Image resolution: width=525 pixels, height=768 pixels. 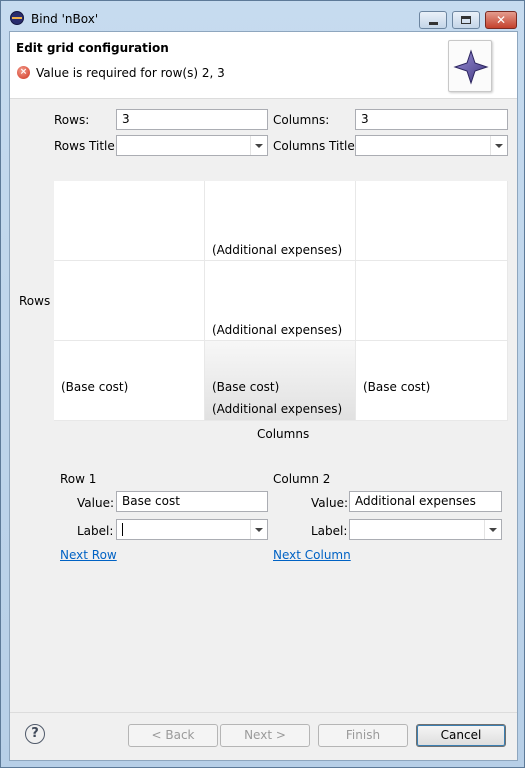 What do you see at coordinates (263, 712) in the screenshot?
I see `footer-divider` at bounding box center [263, 712].